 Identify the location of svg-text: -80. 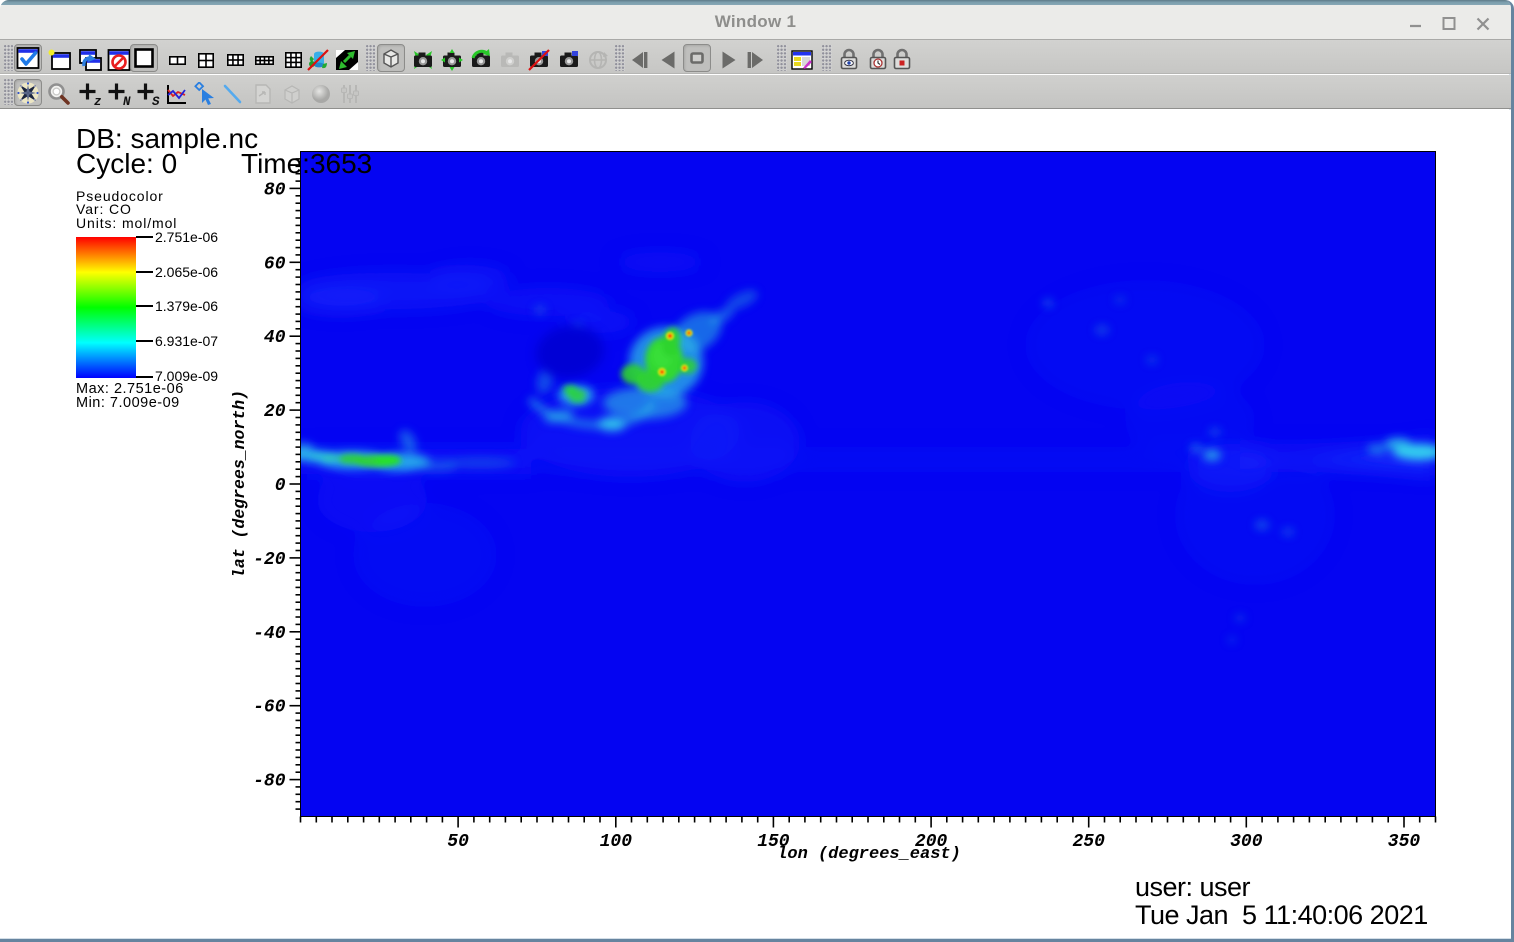
(269, 782).